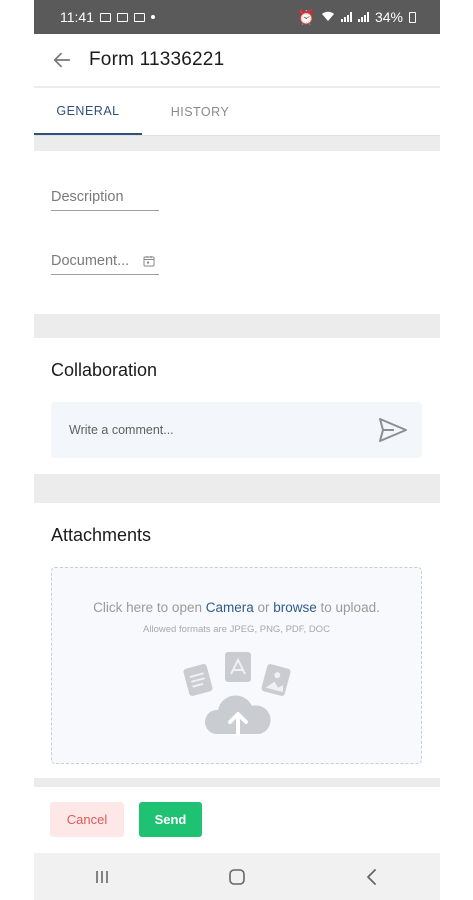 The image size is (473, 900). I want to click on comment-input, so click(209, 430).